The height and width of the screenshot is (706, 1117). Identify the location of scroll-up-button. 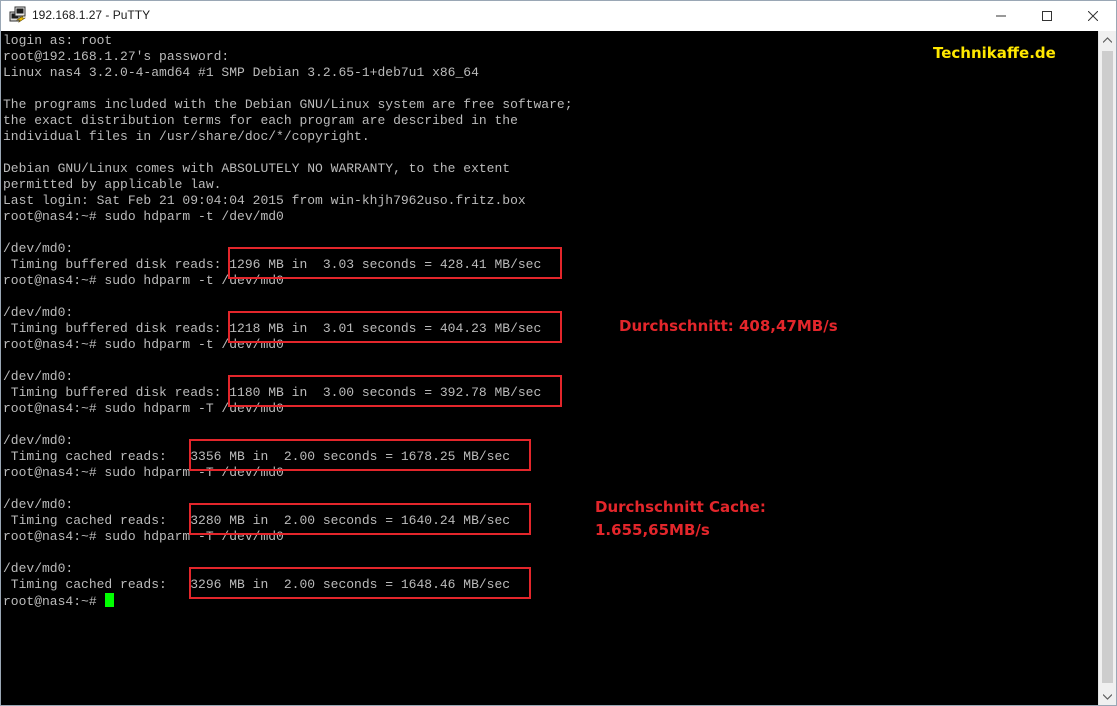
(1107, 39).